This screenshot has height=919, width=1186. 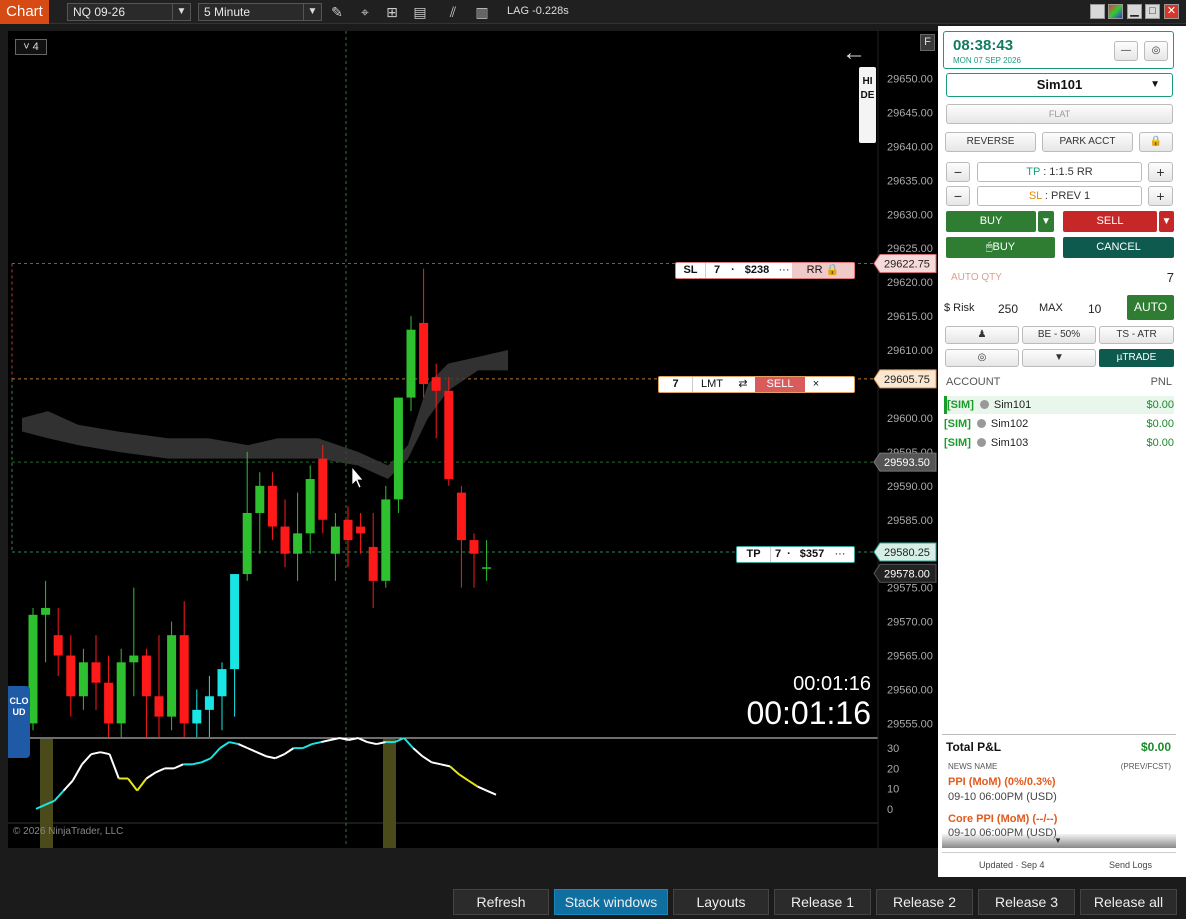 I want to click on clock-date: MON 07 SEP 2026, so click(x=987, y=60).